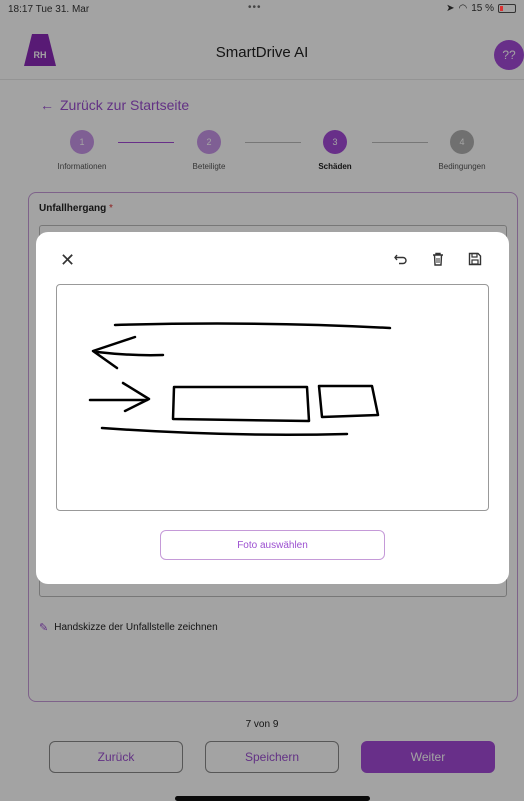  Describe the element at coordinates (67, 260) in the screenshot. I see `close-icon: ✕` at that location.